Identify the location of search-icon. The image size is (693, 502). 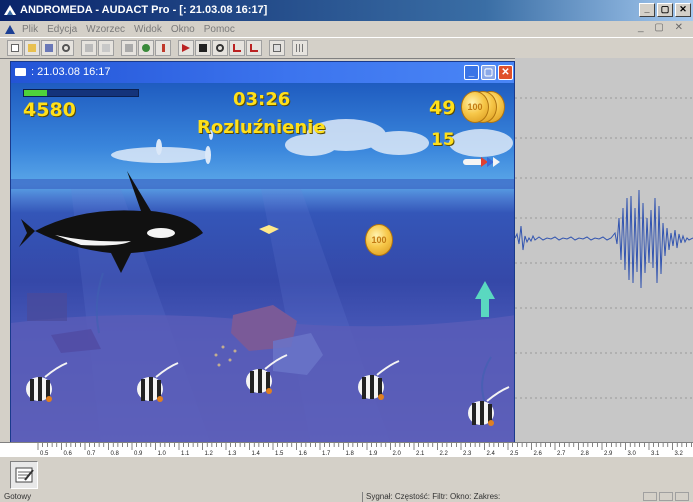
(66, 48).